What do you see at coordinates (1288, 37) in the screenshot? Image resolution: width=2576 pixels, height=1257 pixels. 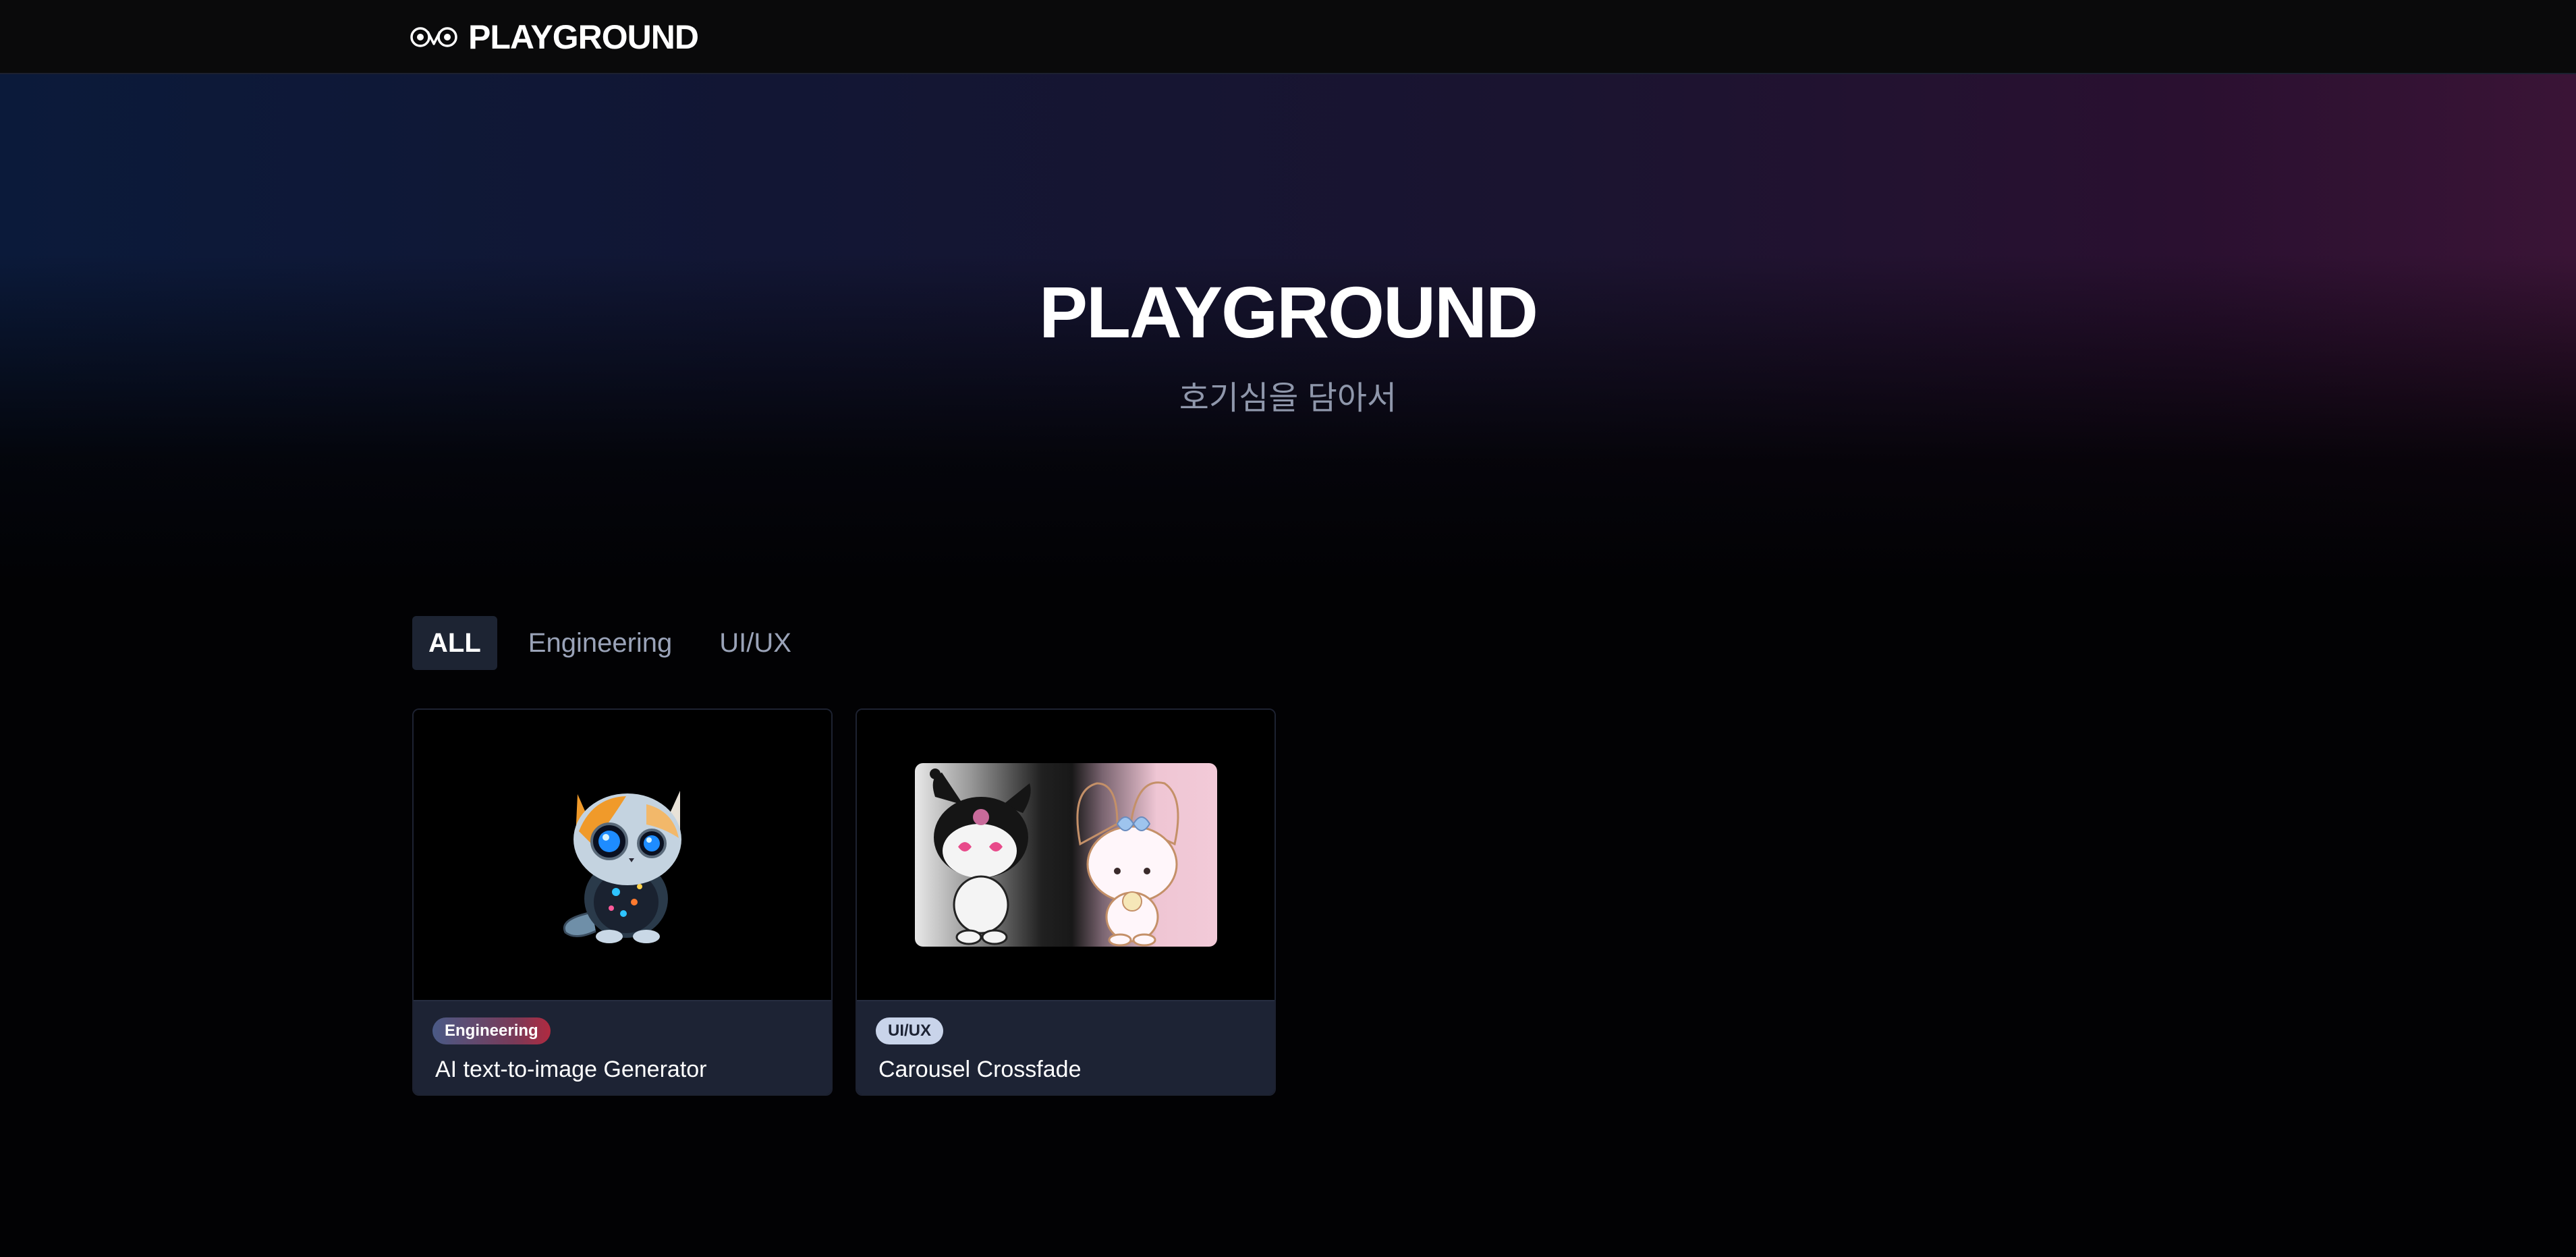 I see `top-navigation-bar: PLAYGROUND` at bounding box center [1288, 37].